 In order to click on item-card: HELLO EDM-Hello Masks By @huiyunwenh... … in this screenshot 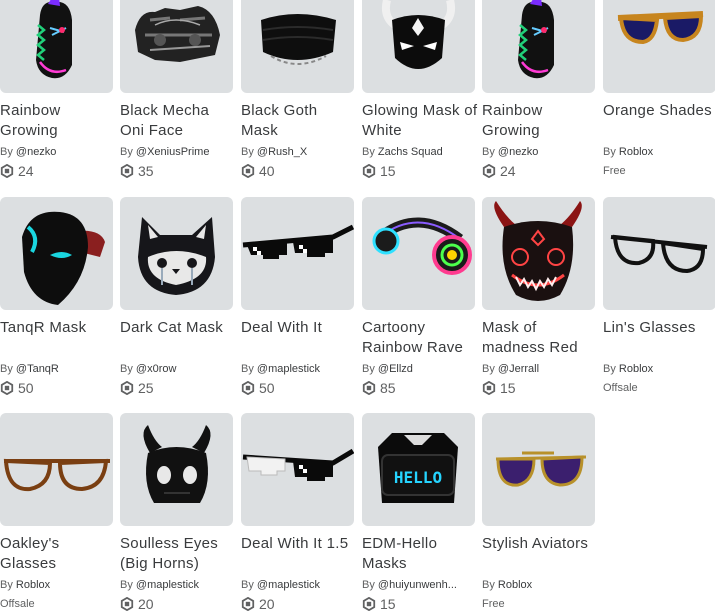, I will do `click(419, 513)`.